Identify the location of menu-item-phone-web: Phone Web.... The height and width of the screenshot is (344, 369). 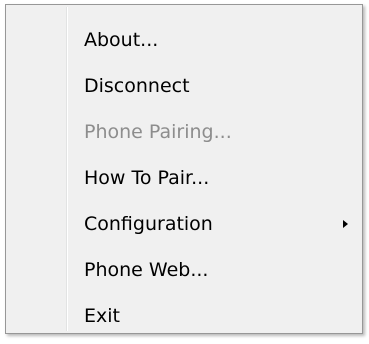
(184, 270).